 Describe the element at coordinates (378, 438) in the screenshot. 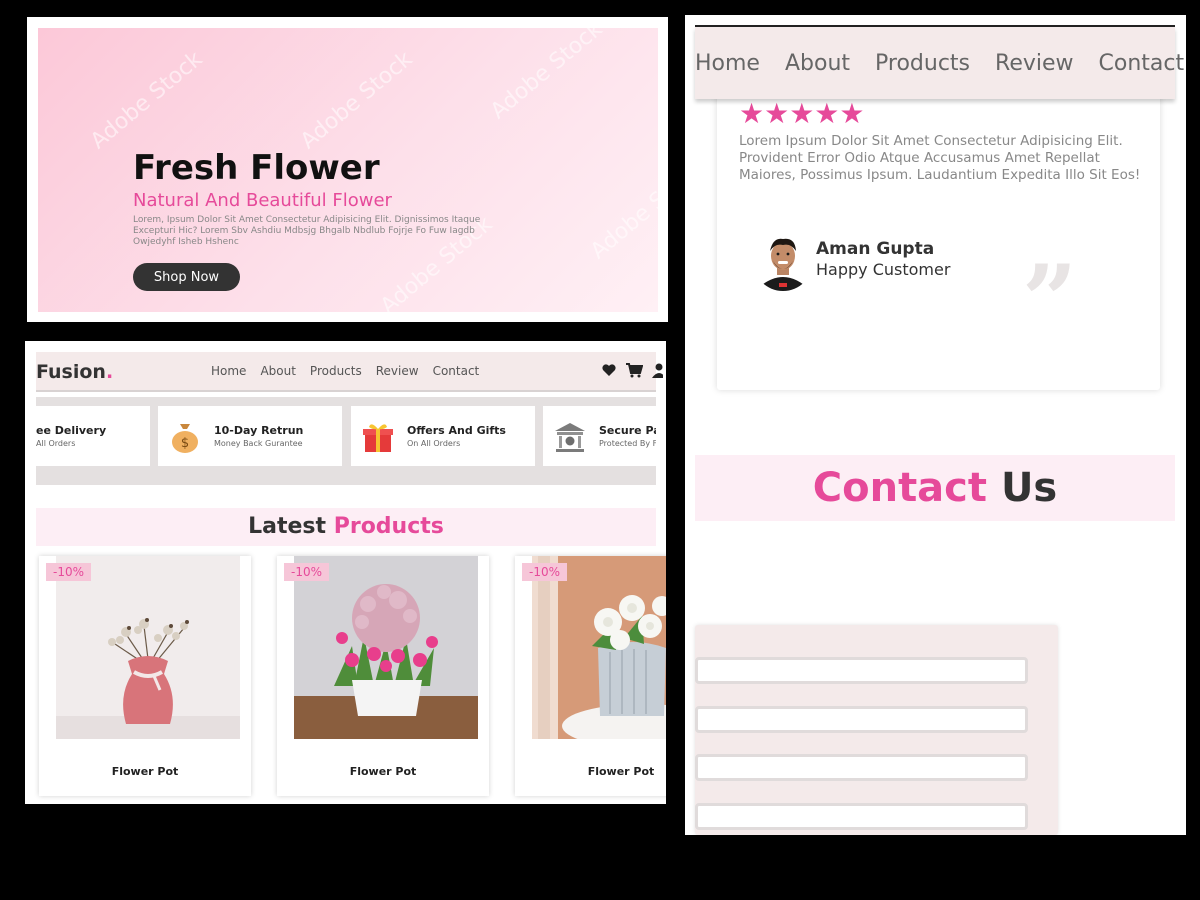

I see `gift-icon` at that location.